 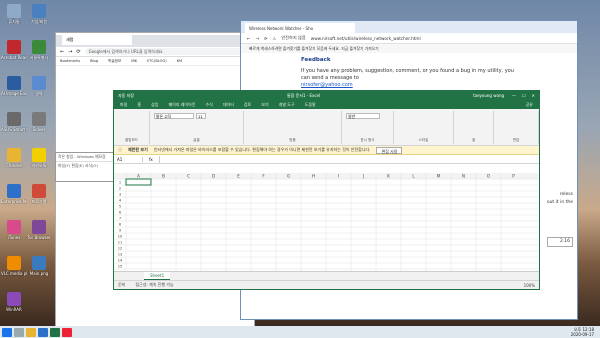 I want to click on taskbar-clock: 오후 12:18 2020-09-17, so click(x=582, y=332).